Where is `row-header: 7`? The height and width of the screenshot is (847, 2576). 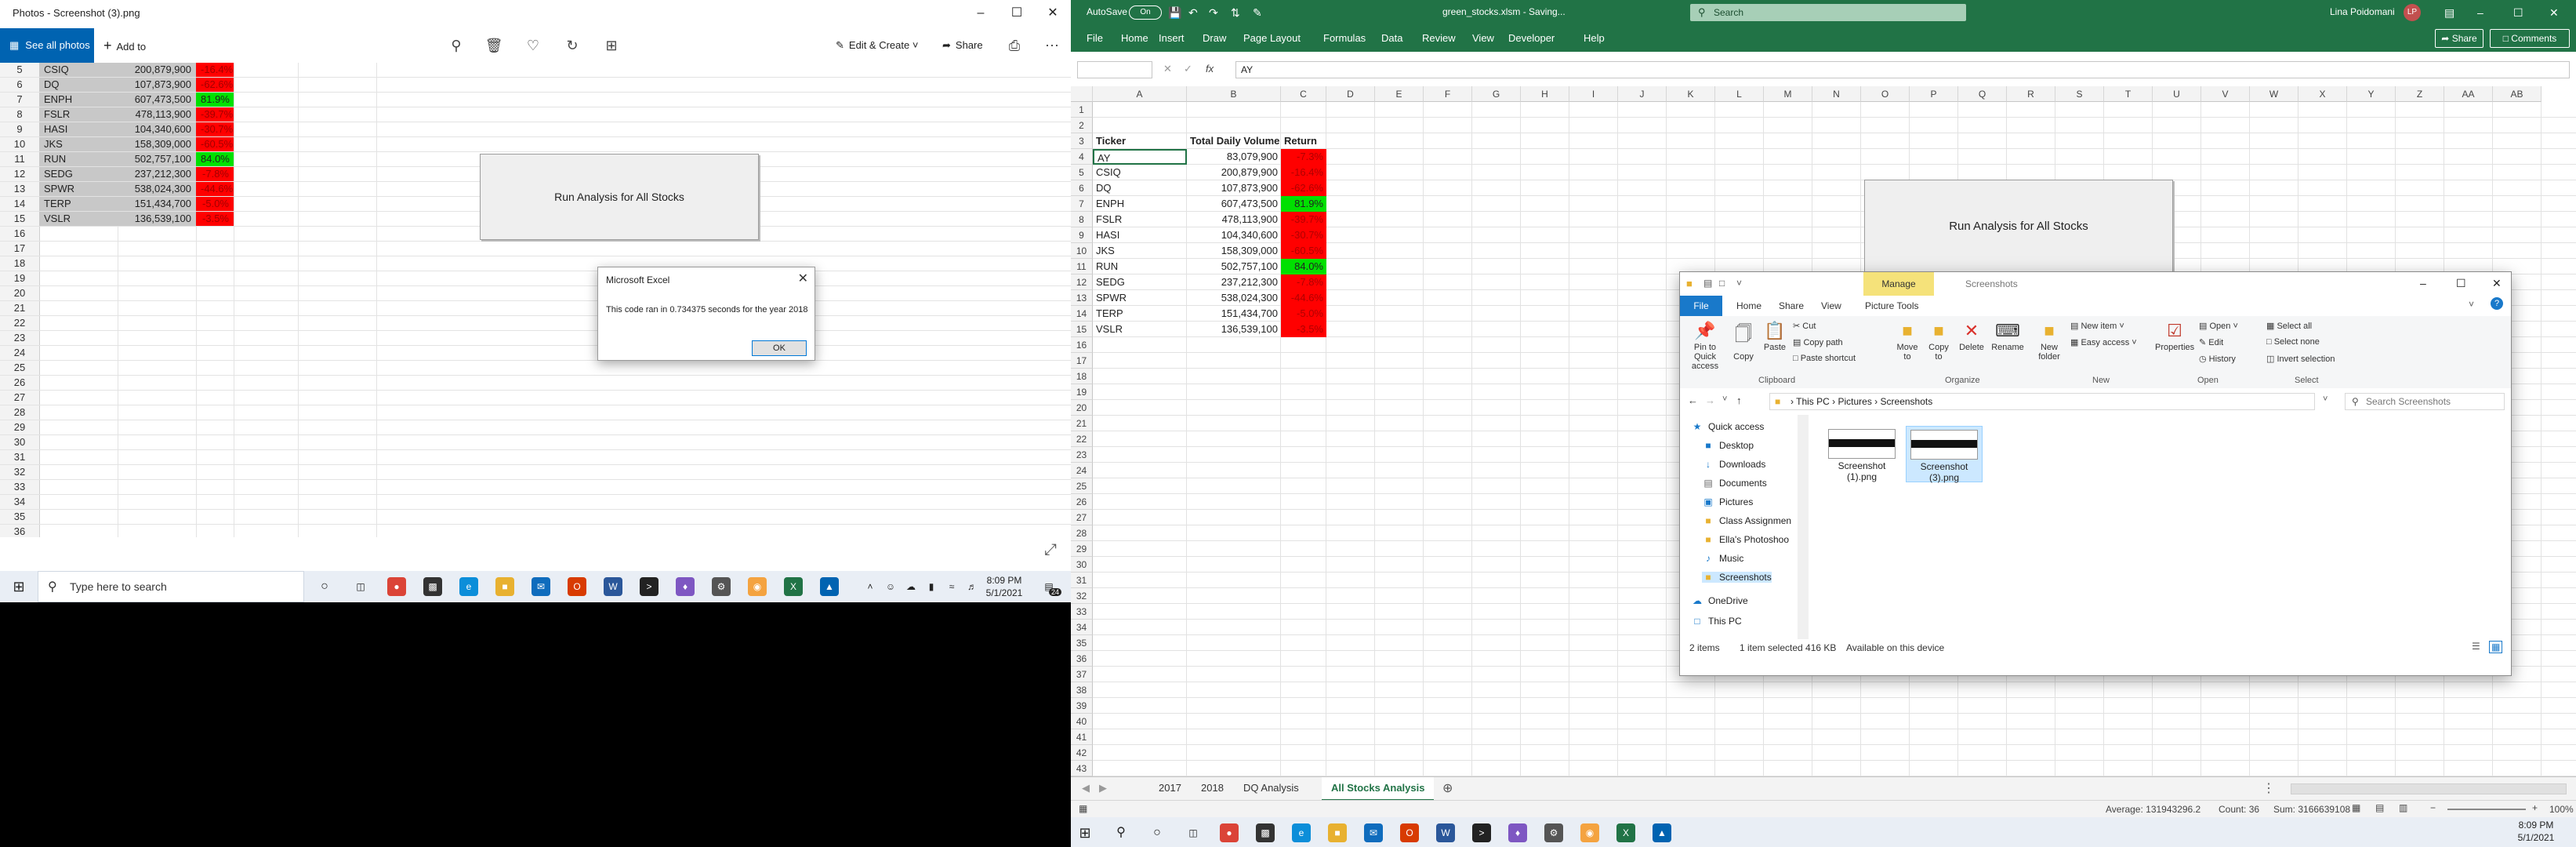
row-header: 7 is located at coordinates (1082, 204).